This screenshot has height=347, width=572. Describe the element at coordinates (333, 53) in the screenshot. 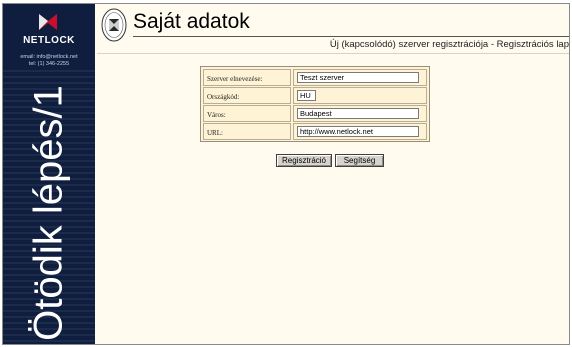

I see `header-divider` at that location.